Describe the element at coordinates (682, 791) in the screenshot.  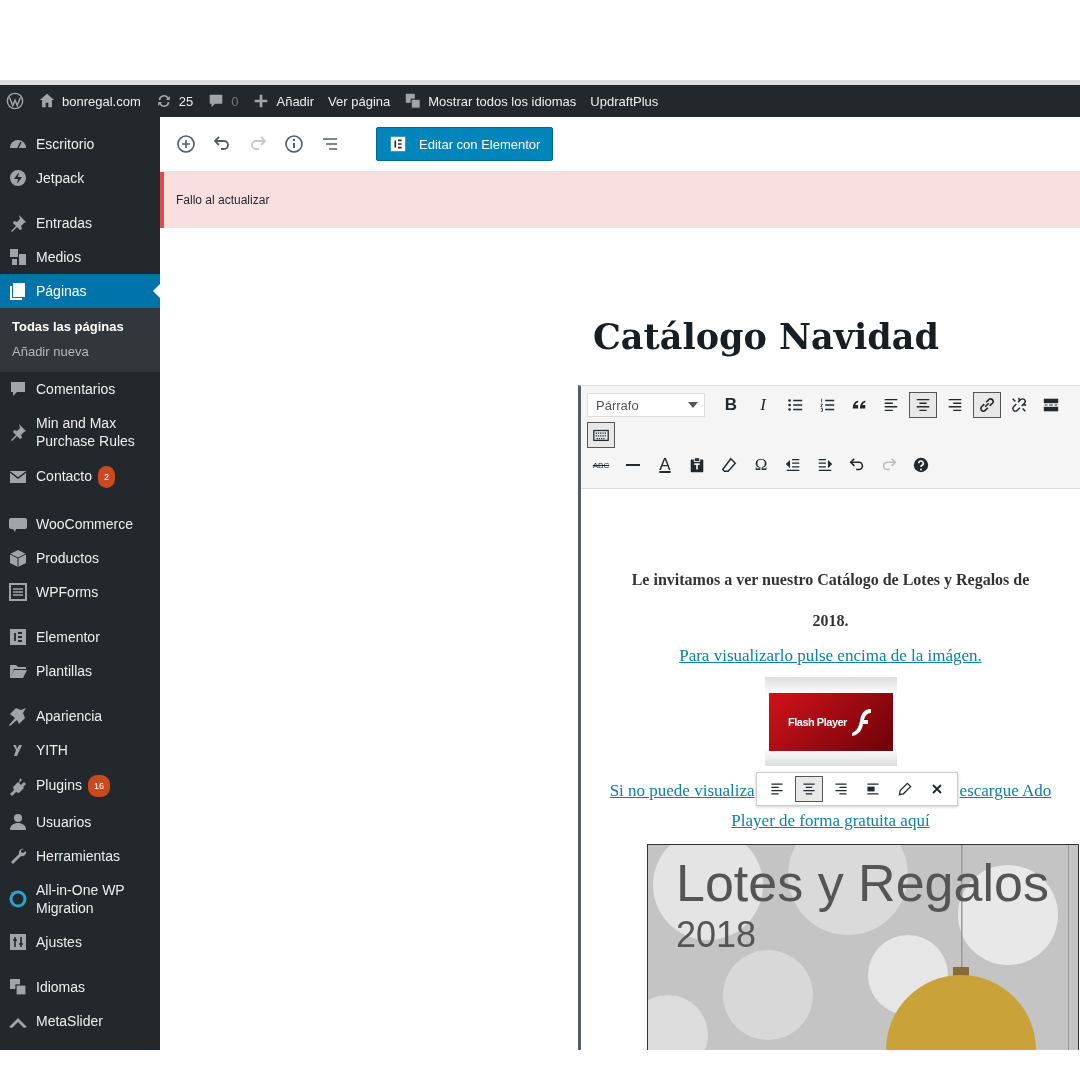
I see `download-link: Si no puede visualiza` at that location.